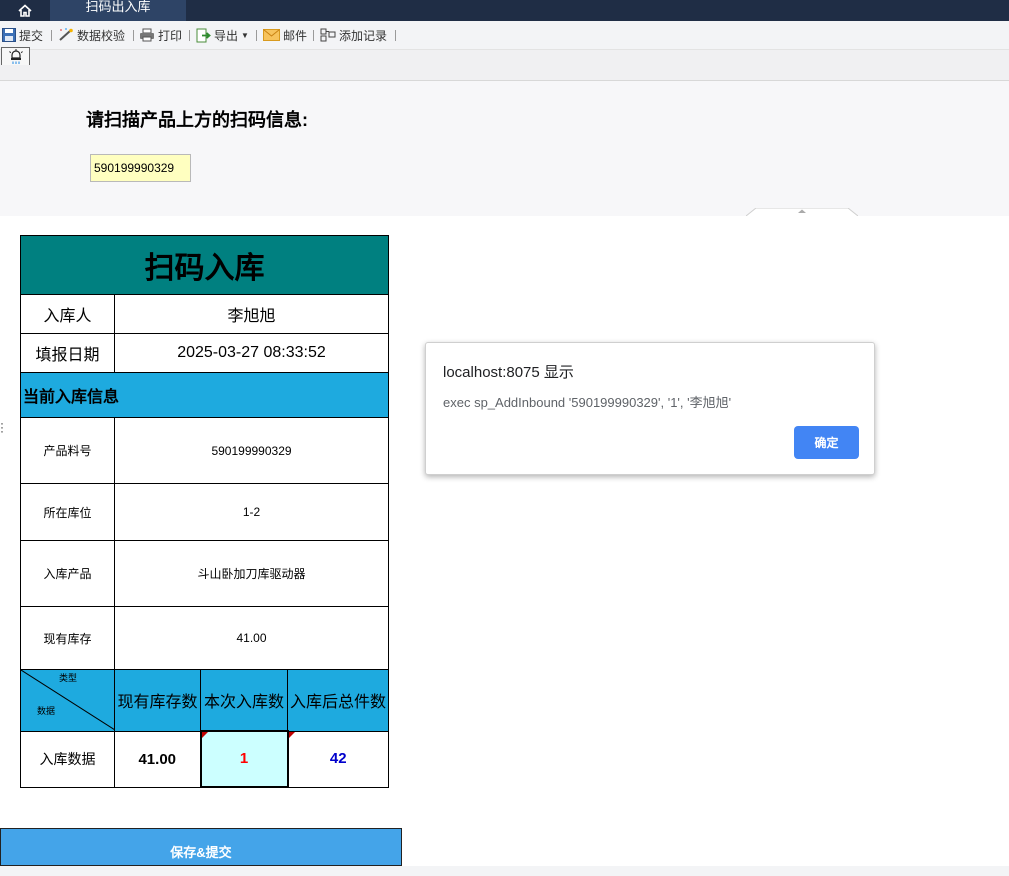  I want to click on date-value: 2025-03-27 08:33:52, so click(251, 353).